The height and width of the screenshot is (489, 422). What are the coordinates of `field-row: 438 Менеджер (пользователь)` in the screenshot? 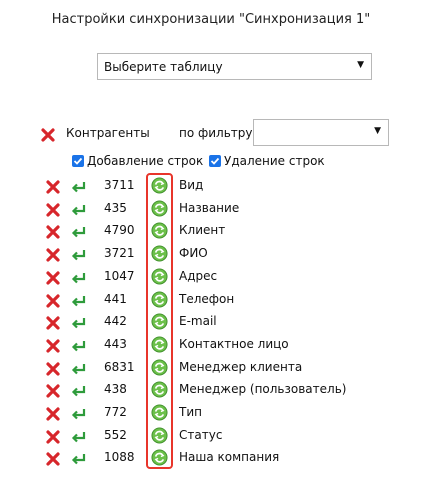 It's located at (211, 390).